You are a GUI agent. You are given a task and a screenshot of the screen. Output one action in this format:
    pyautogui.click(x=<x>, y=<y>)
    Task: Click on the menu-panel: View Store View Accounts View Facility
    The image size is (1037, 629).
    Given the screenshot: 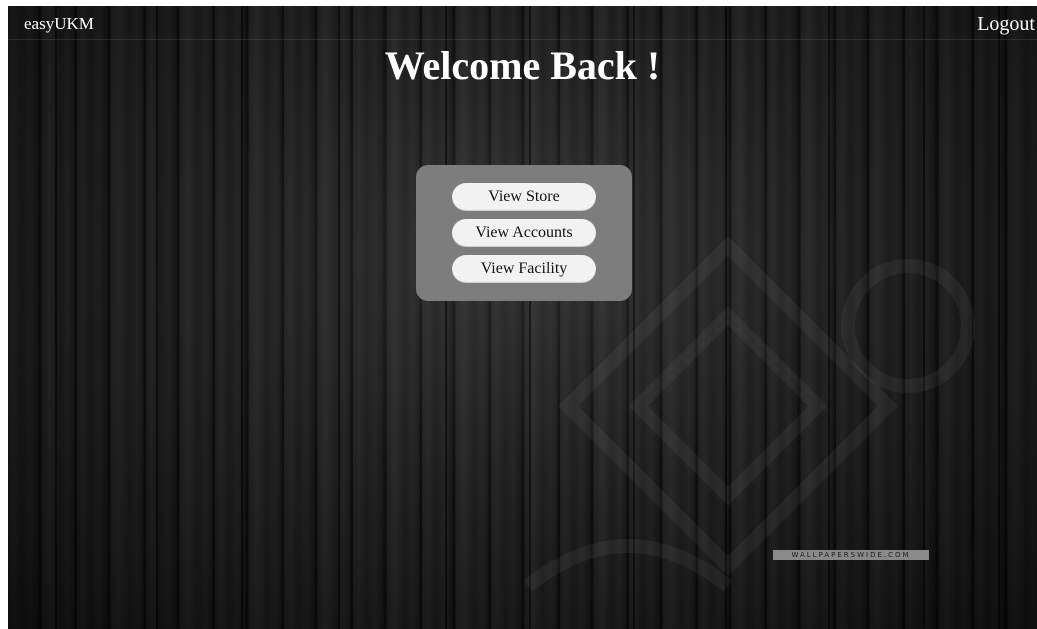 What is the action you would take?
    pyautogui.click(x=524, y=233)
    